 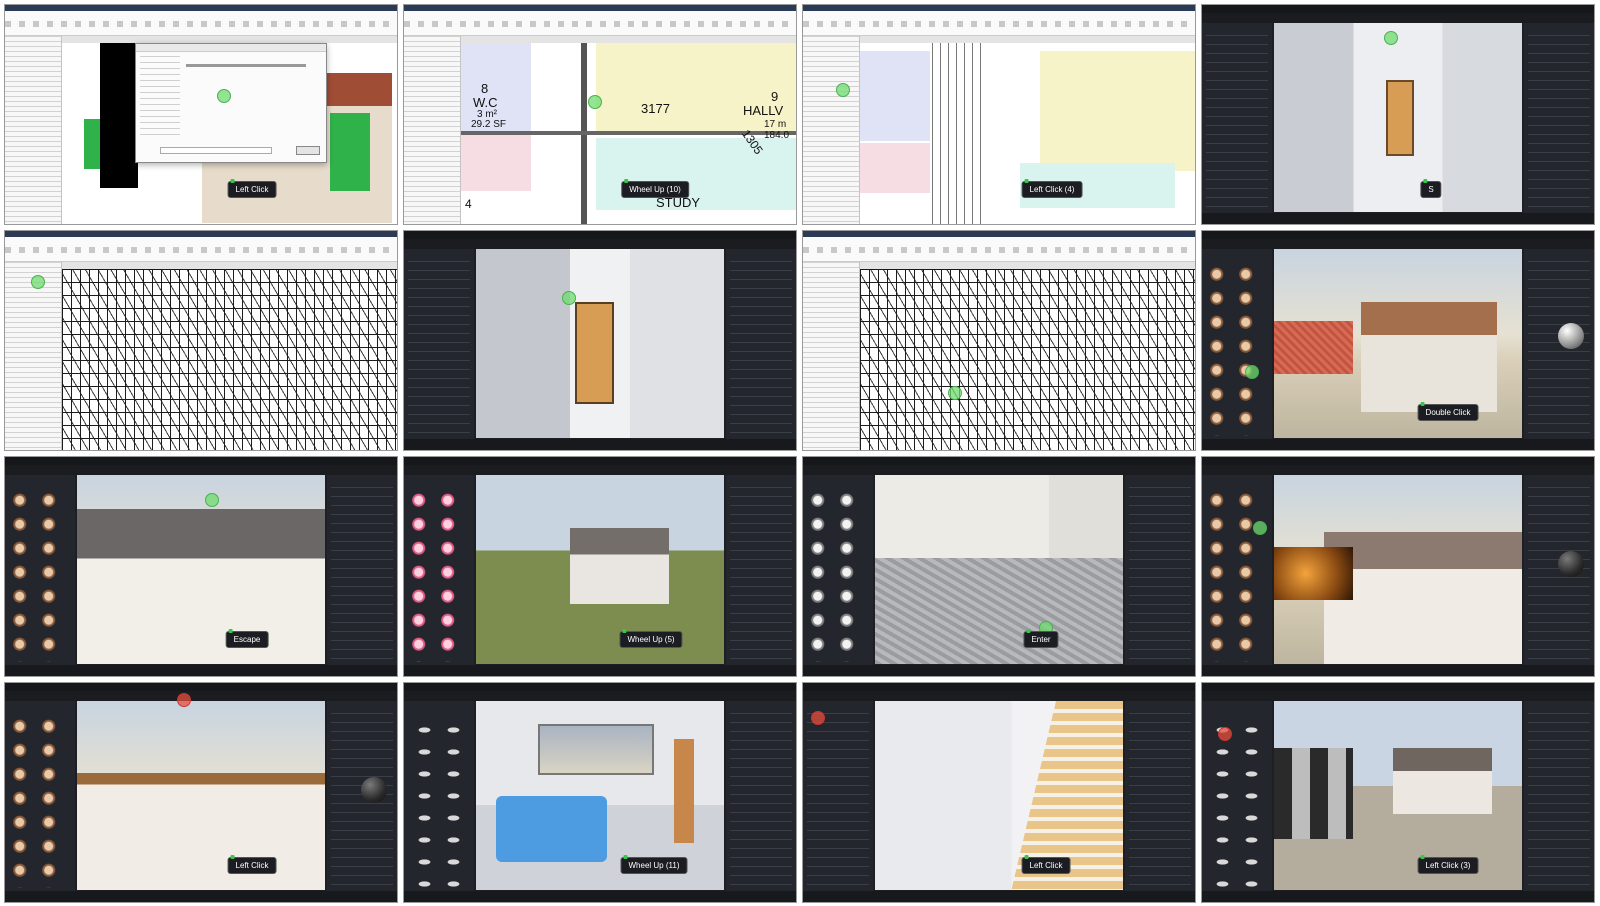 I want to click on vehicle-thumbnails, so click(x=1237, y=803).